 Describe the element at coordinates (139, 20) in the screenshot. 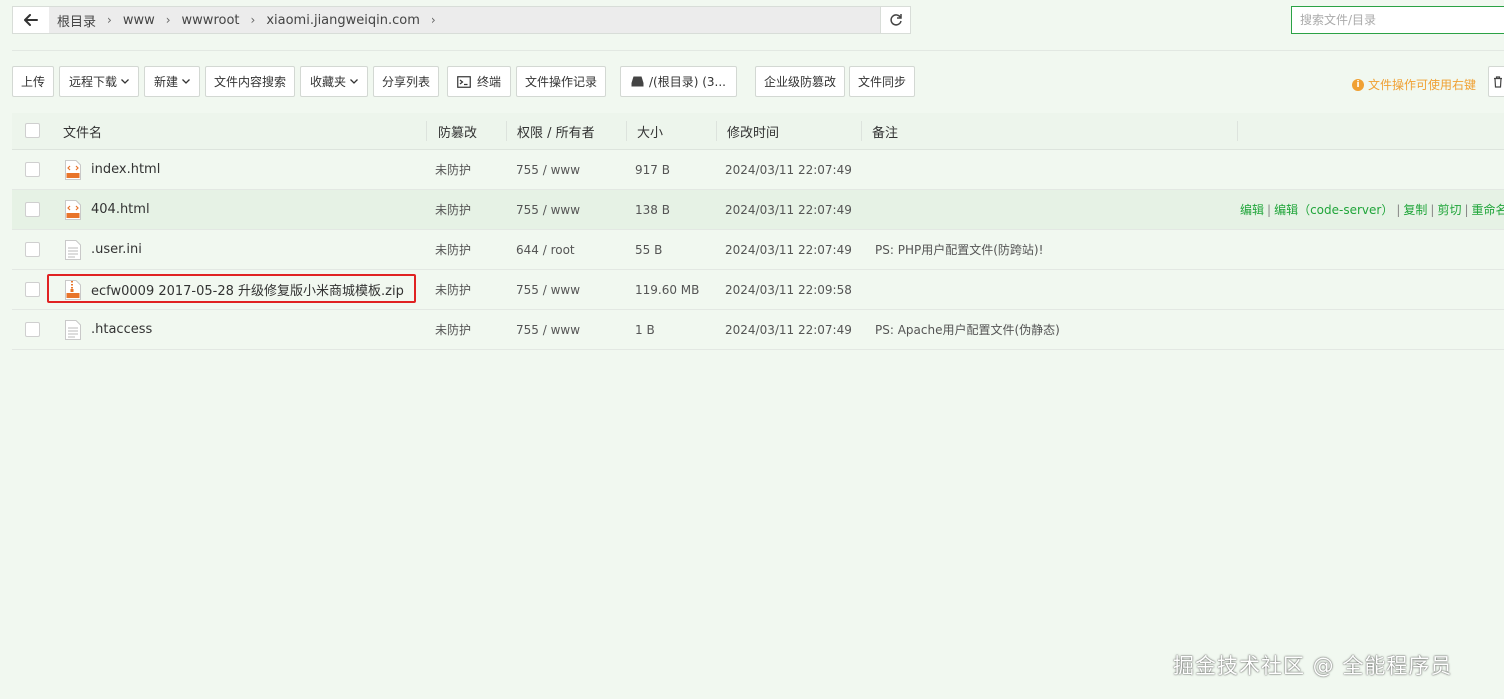

I see `breadcrumb-www: www` at that location.